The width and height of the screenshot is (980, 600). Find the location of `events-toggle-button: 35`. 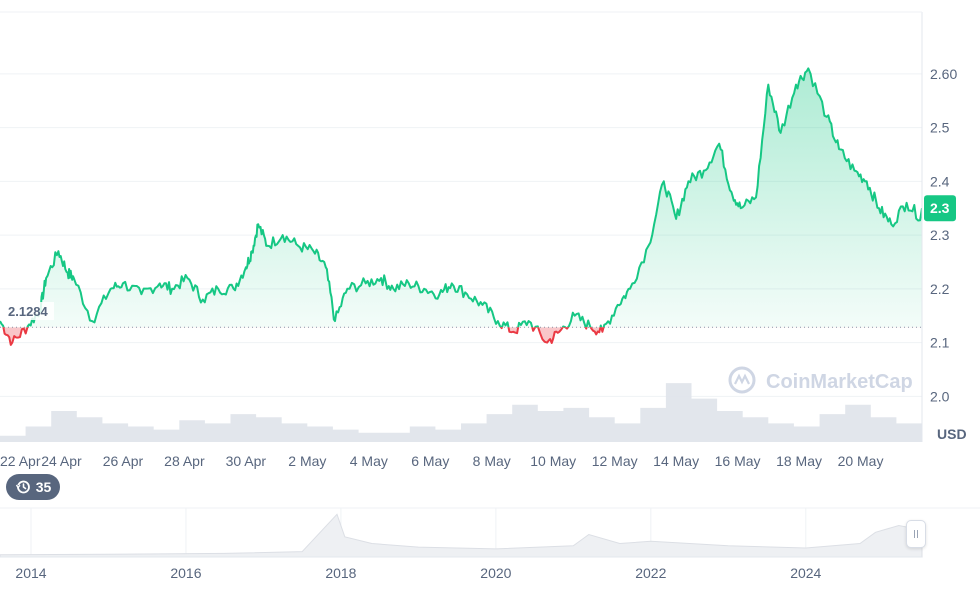

events-toggle-button: 35 is located at coordinates (33, 487).